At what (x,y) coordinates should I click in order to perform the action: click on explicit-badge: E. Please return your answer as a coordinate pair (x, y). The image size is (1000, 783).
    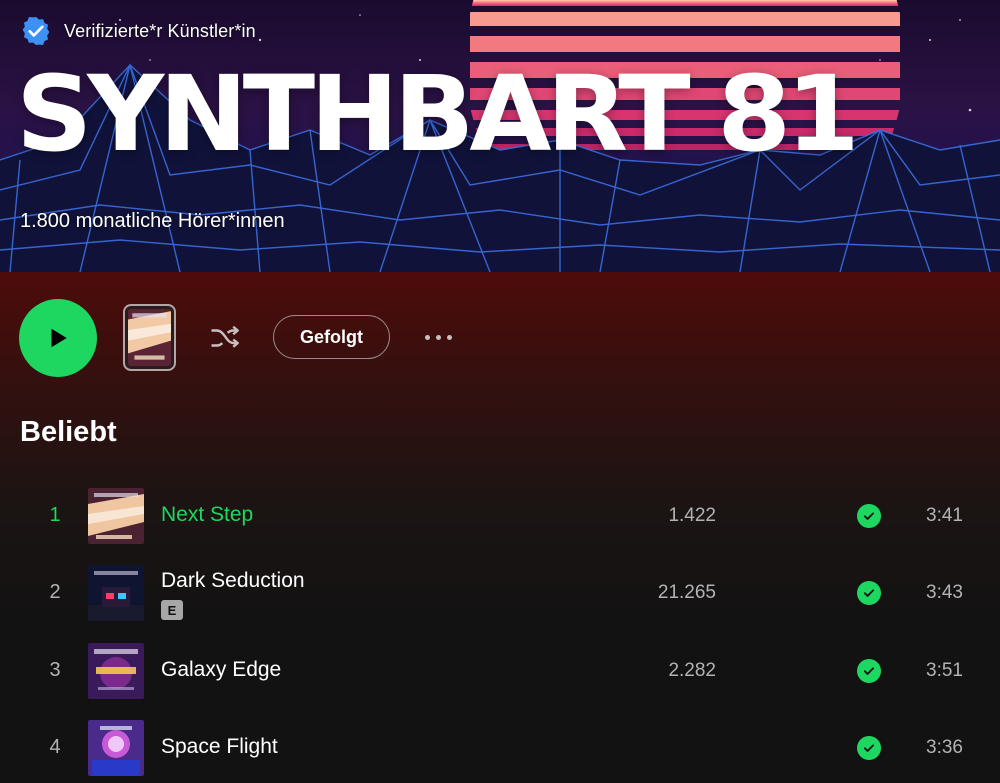
    Looking at the image, I should click on (172, 610).